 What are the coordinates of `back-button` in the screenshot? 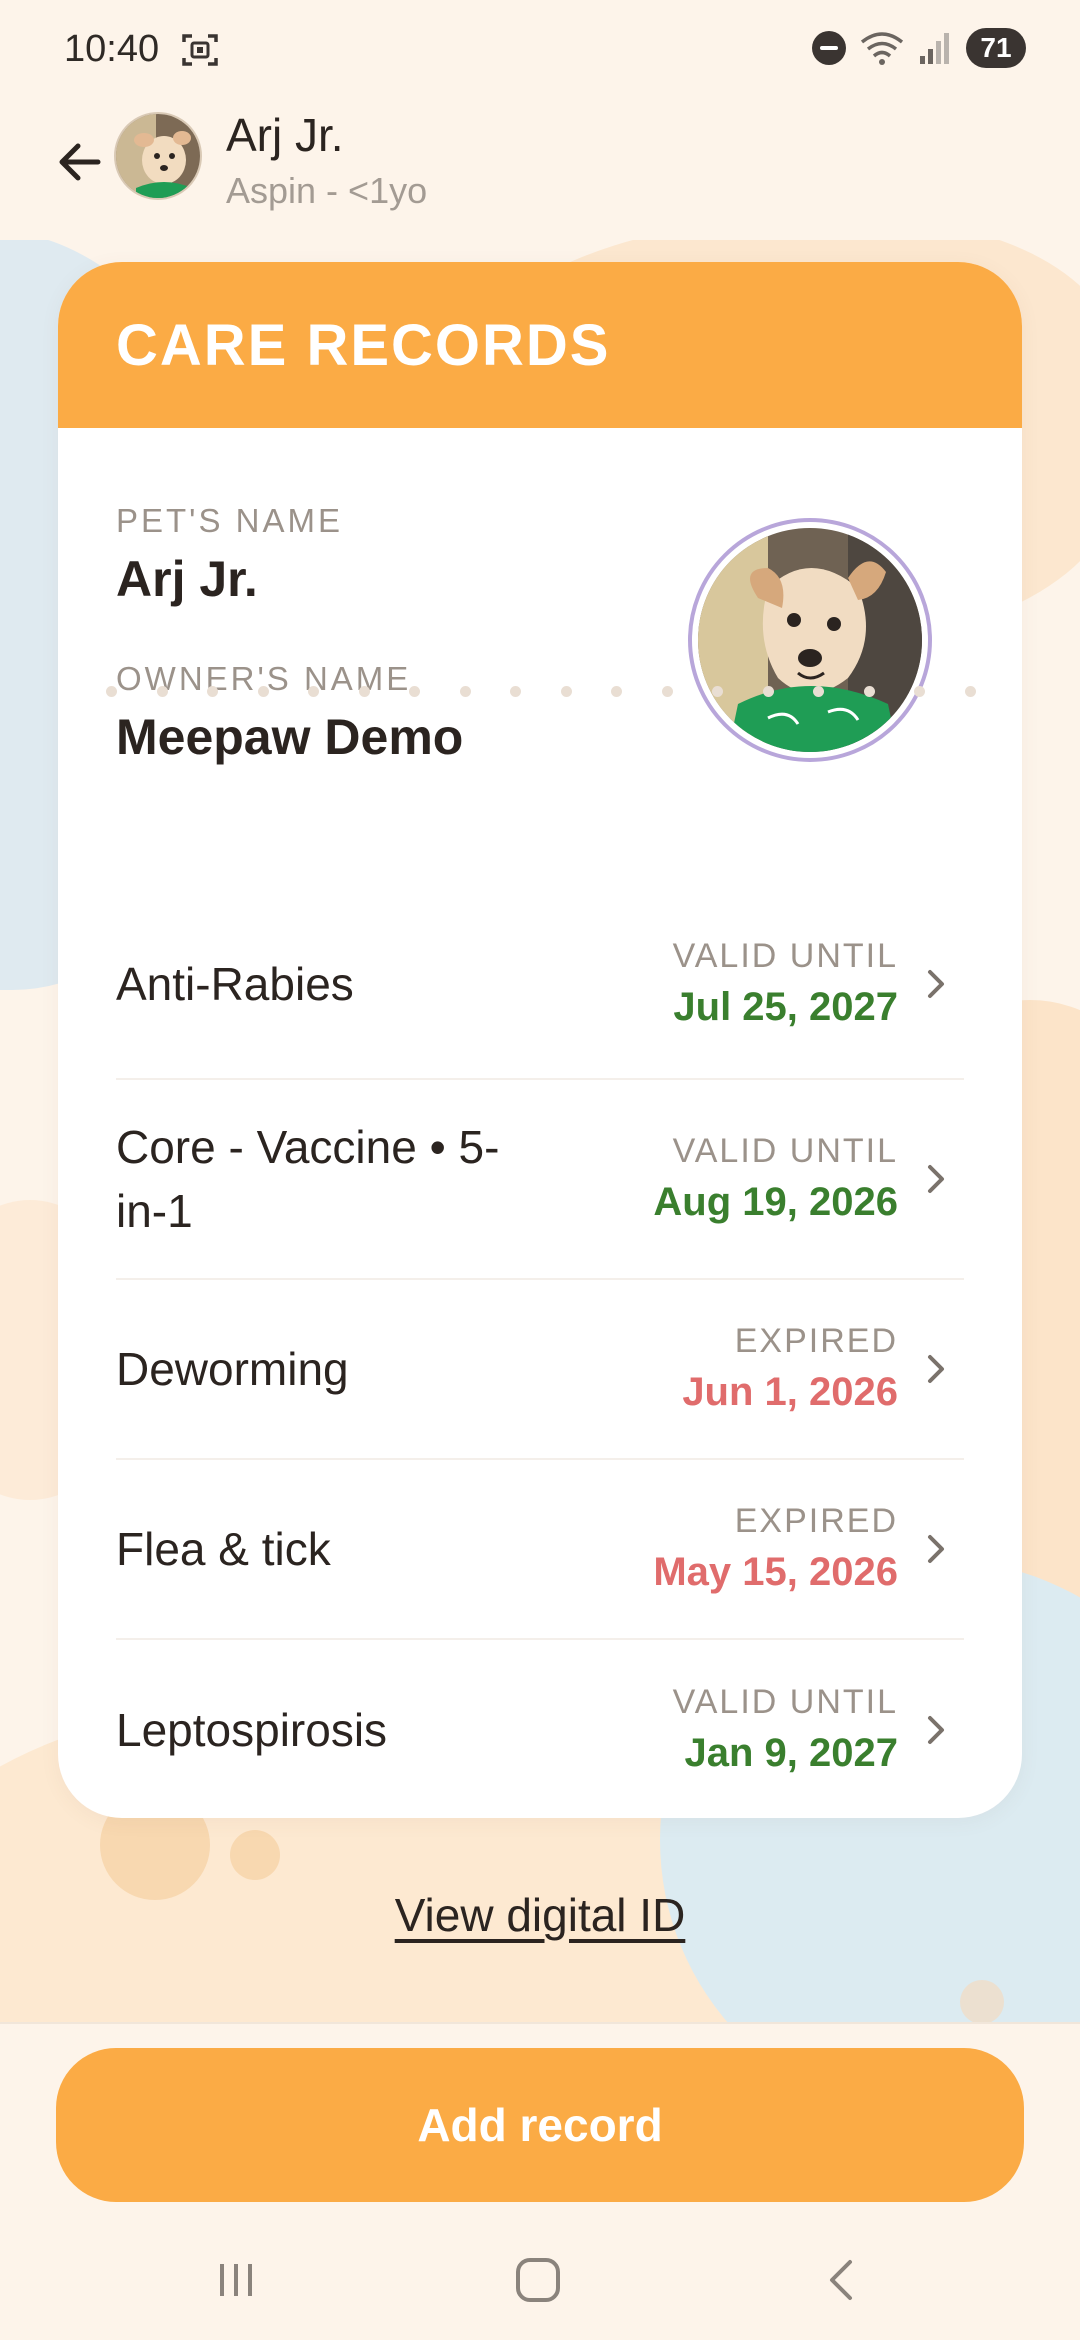 It's located at (80, 162).